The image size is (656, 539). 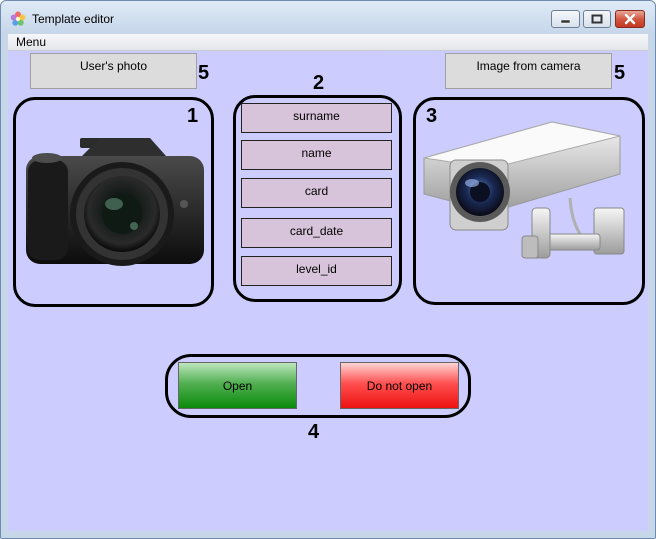 I want to click on security-camera-icon, so click(x=524, y=190).